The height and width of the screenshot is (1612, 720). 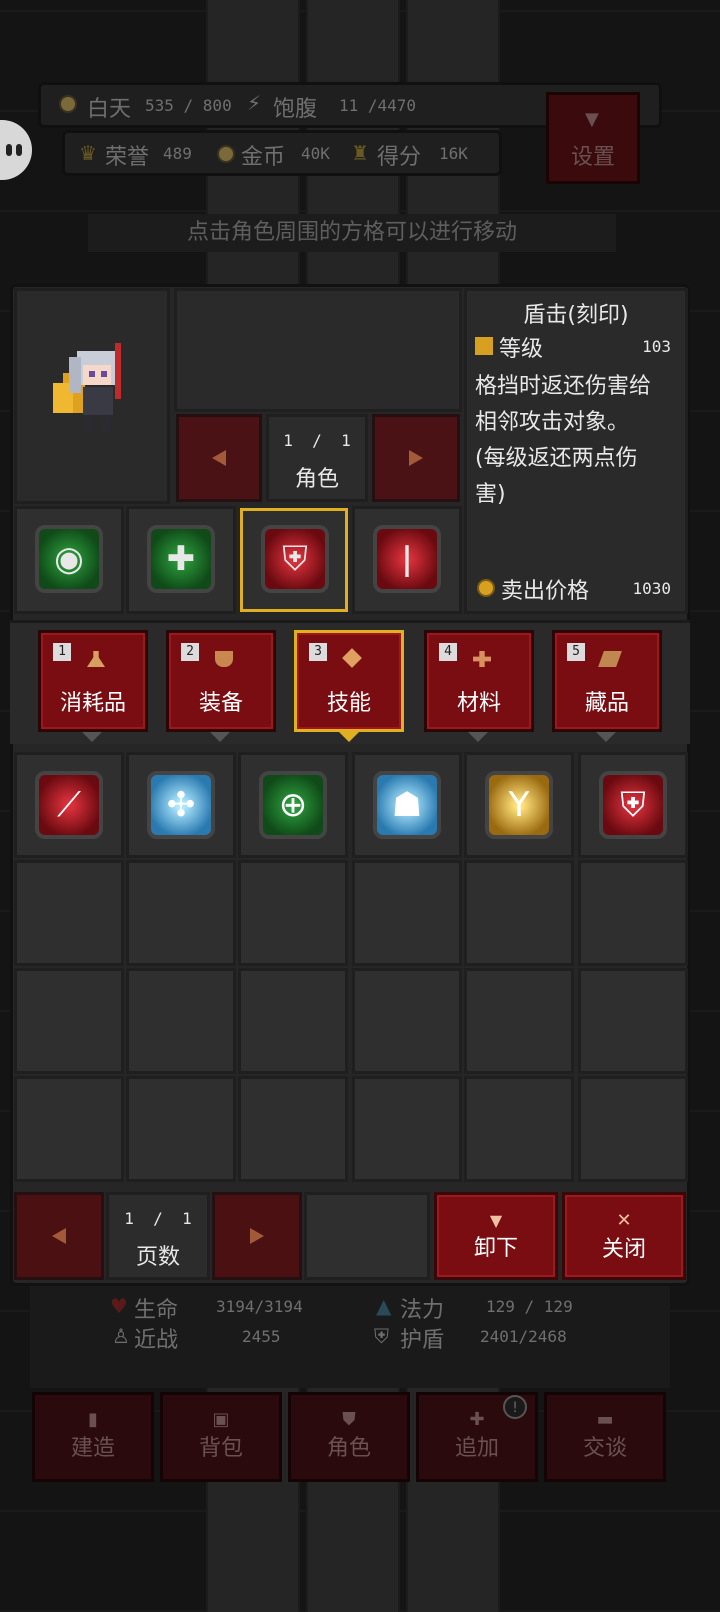 I want to click on tab-label: 技能, so click(x=348, y=703).